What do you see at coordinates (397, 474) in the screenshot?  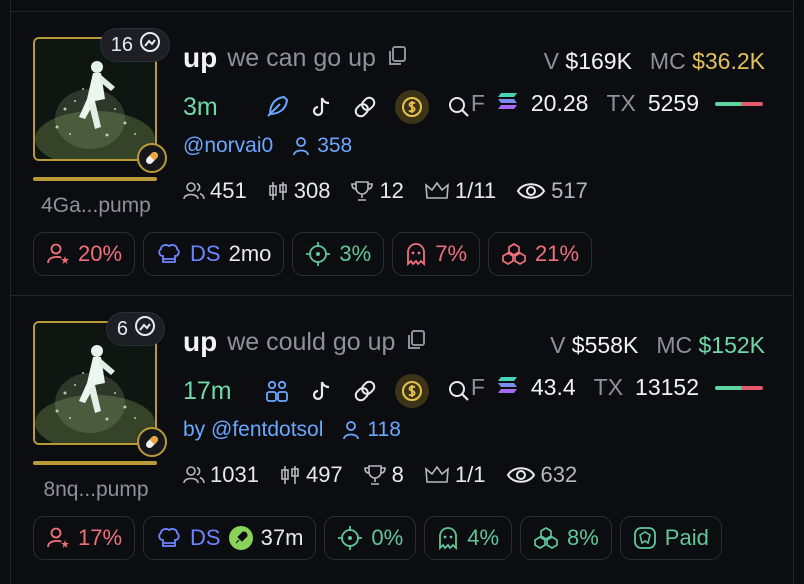 I see `trophy-count: 8` at bounding box center [397, 474].